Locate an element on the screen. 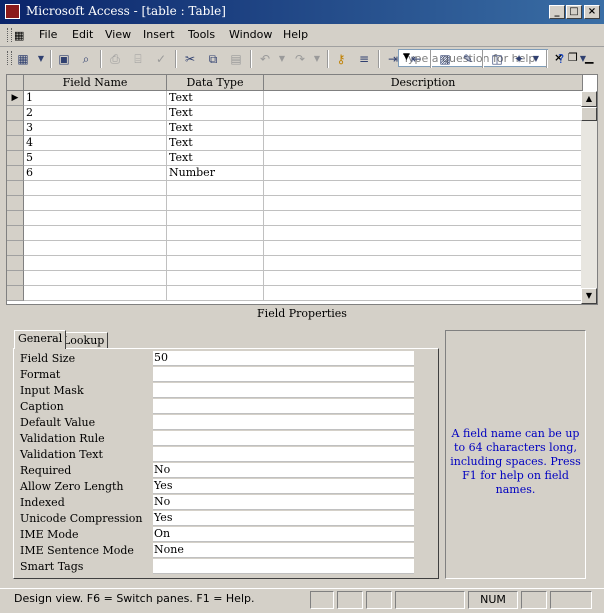  database-window-icon: ◫ is located at coordinates (497, 59).